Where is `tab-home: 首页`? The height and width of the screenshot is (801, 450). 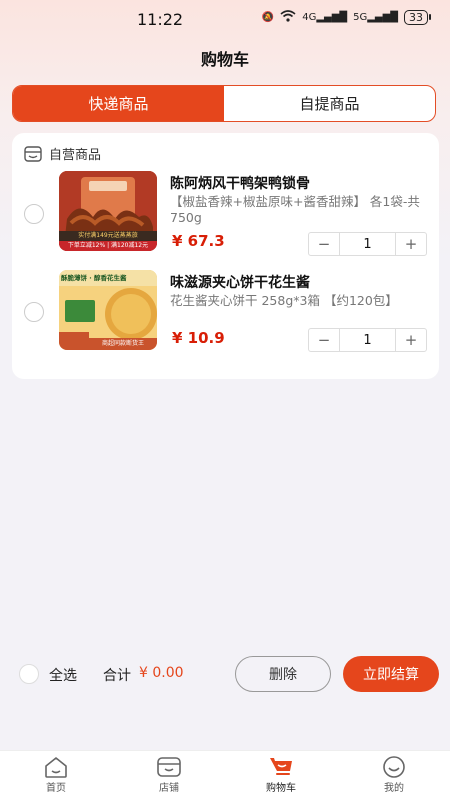 tab-home: 首页 is located at coordinates (56, 774).